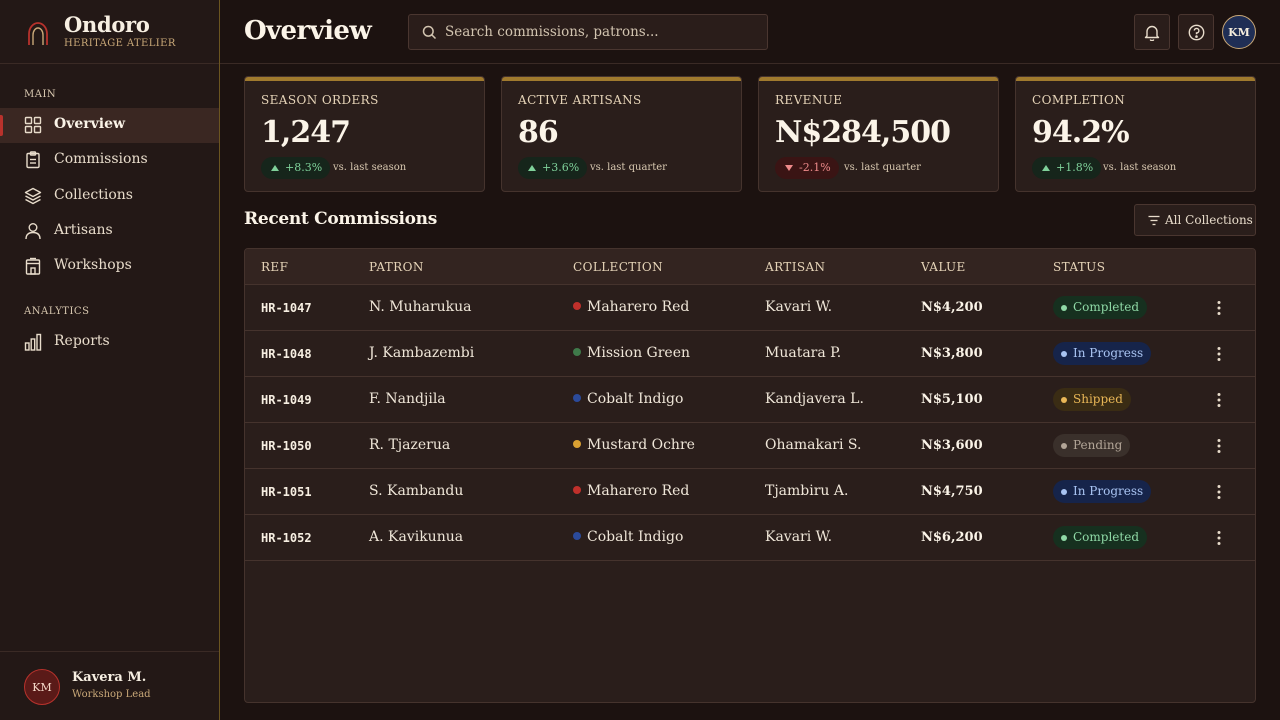  Describe the element at coordinates (952, 445) in the screenshot. I see `cell-value: N$3,600` at that location.